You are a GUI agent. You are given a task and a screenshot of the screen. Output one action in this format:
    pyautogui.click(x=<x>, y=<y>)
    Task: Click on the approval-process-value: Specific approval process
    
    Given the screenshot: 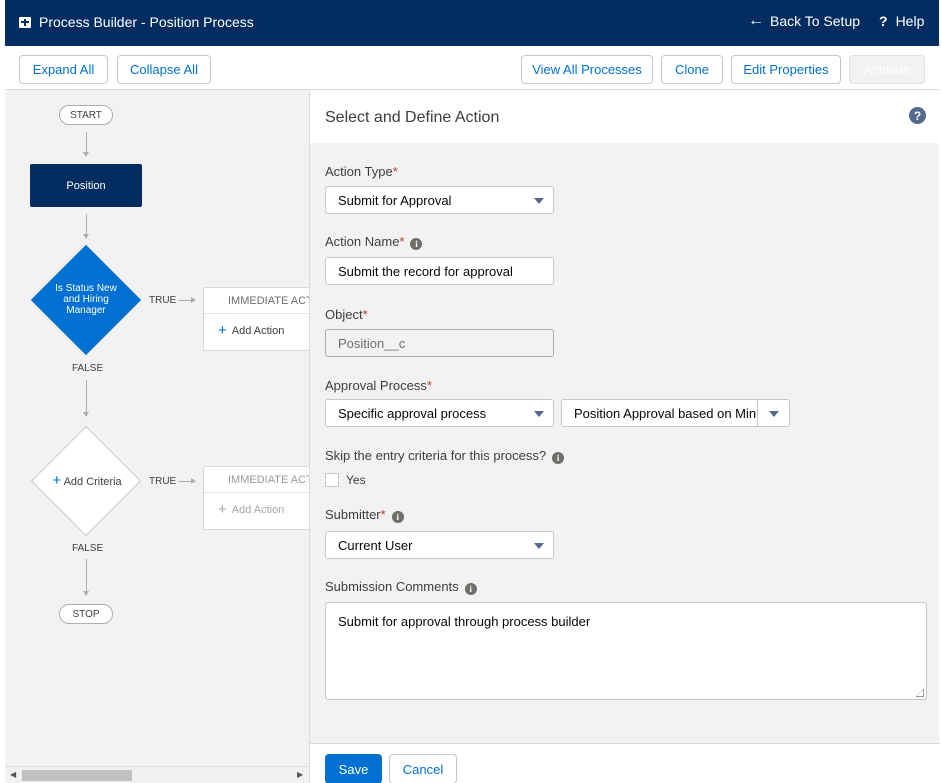 What is the action you would take?
    pyautogui.click(x=412, y=413)
    